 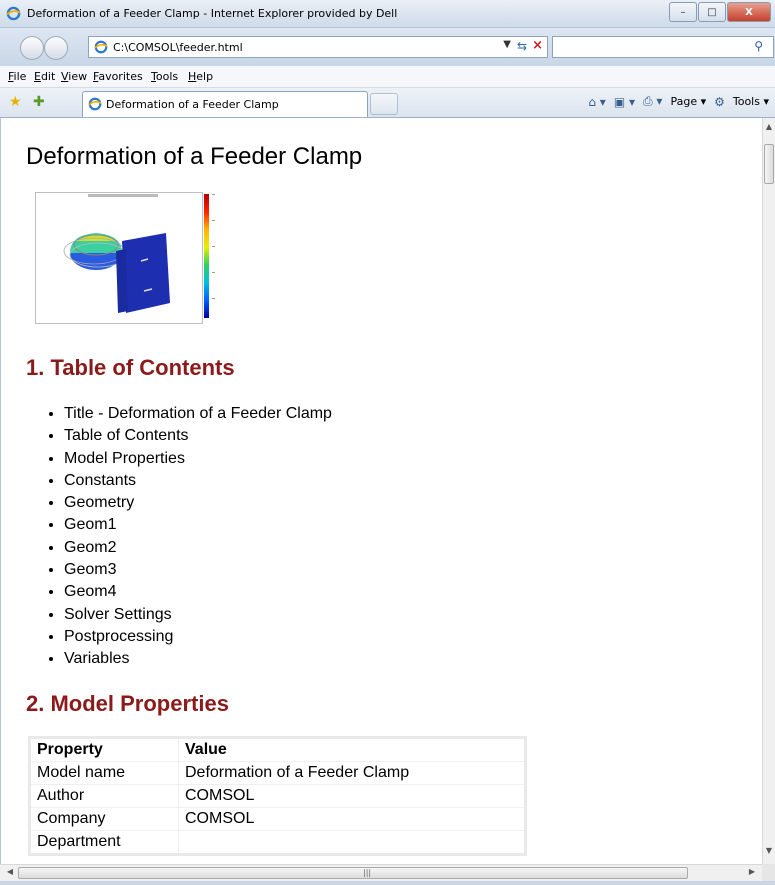 What do you see at coordinates (95, 104) in the screenshot?
I see `tab-page-icon` at bounding box center [95, 104].